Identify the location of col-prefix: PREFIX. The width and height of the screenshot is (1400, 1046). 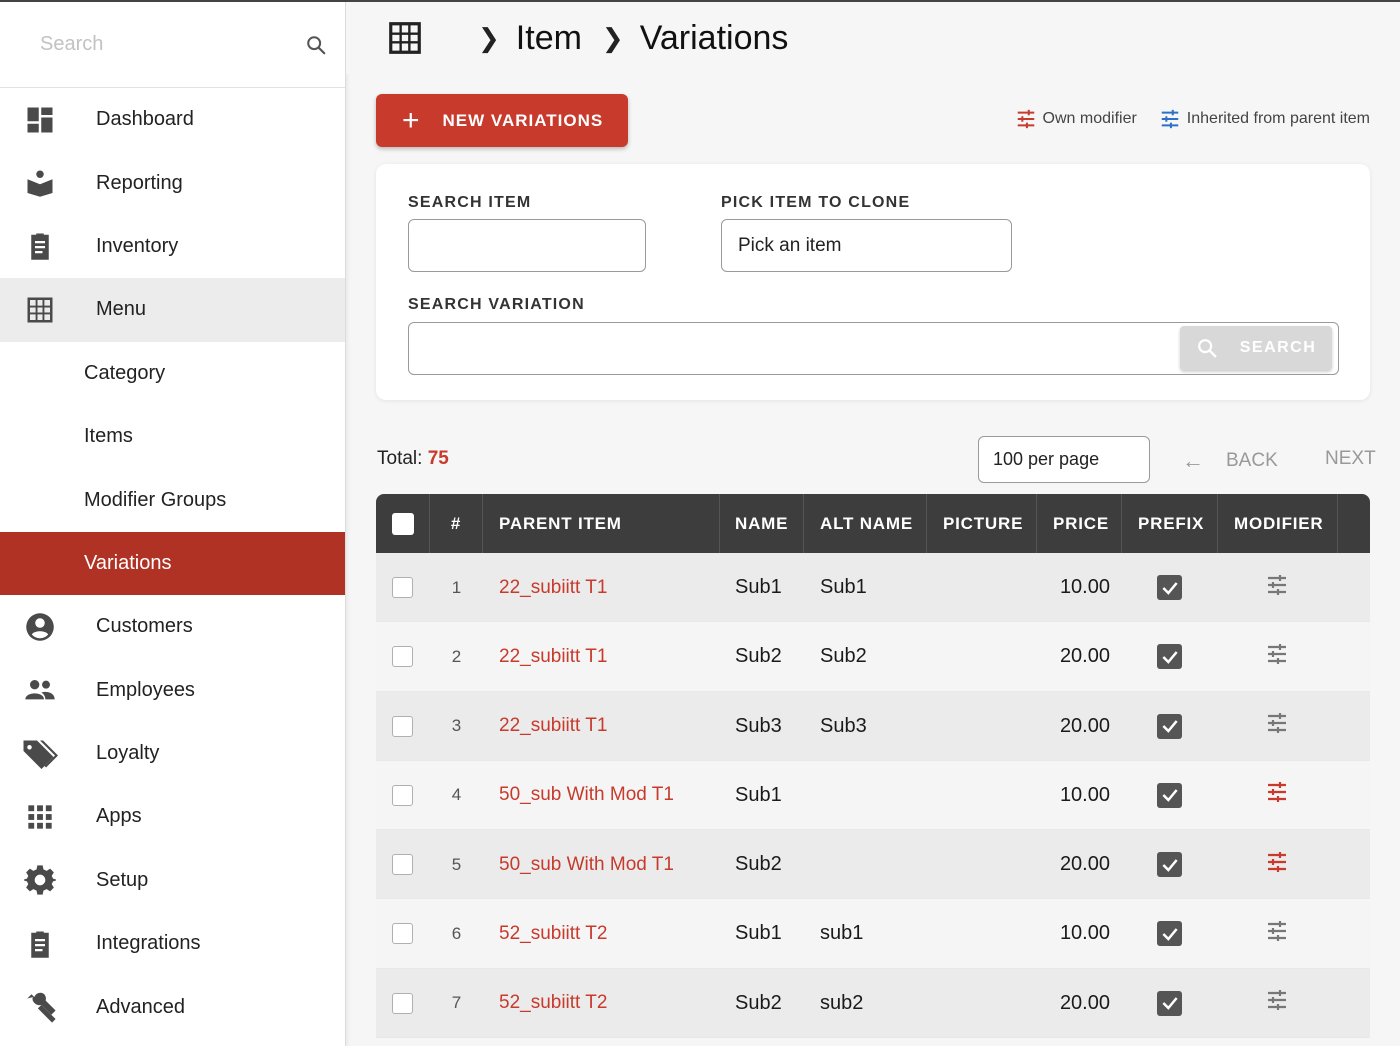
(1170, 523).